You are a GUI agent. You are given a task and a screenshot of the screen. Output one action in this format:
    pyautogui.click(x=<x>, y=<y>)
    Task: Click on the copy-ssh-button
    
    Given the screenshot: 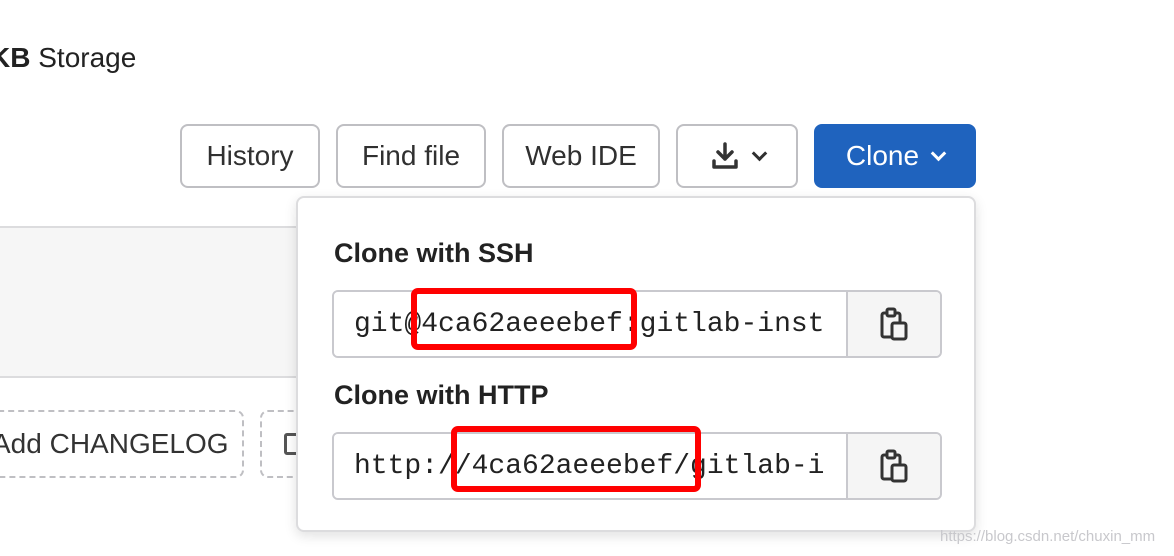 What is the action you would take?
    pyautogui.click(x=893, y=324)
    